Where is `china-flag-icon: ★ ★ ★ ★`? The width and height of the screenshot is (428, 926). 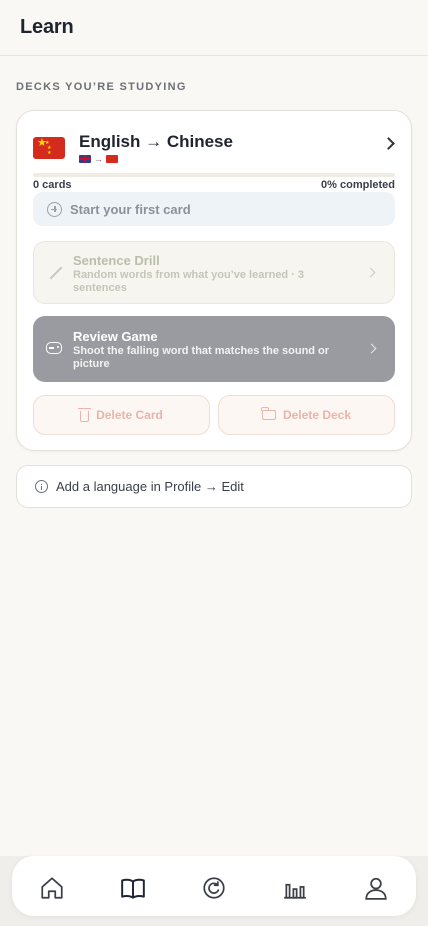 china-flag-icon: ★ ★ ★ ★ is located at coordinates (49, 148).